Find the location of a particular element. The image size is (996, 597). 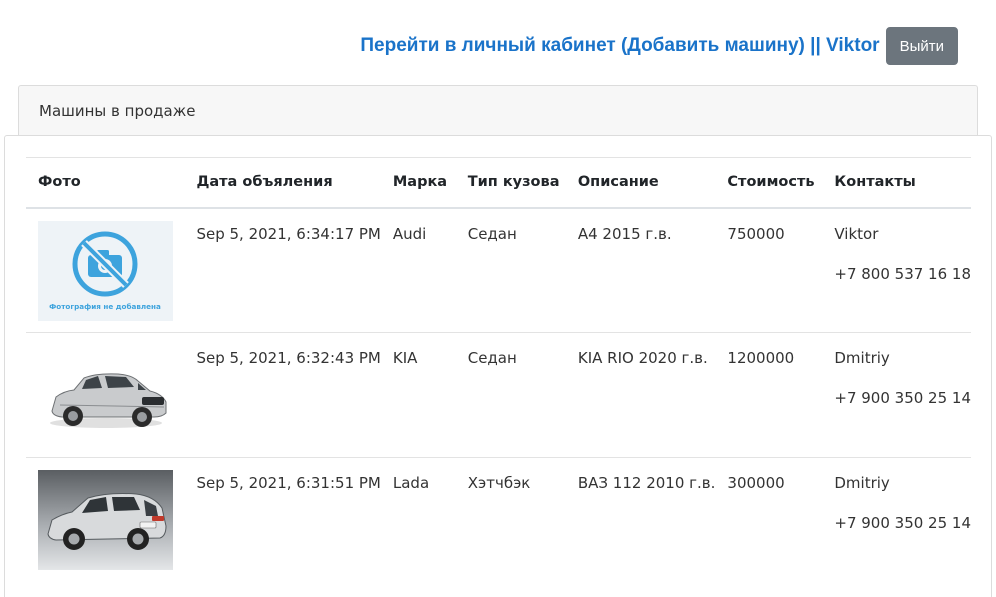

description-cell: KIA RIO 2020 г.в. is located at coordinates (640, 395).